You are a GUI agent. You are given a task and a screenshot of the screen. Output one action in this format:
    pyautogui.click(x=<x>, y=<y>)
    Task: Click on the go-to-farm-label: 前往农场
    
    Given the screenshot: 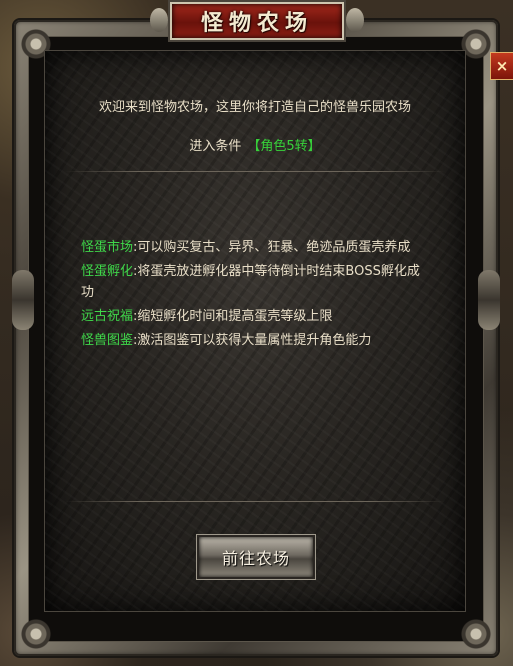 What is the action you would take?
    pyautogui.click(x=255, y=558)
    